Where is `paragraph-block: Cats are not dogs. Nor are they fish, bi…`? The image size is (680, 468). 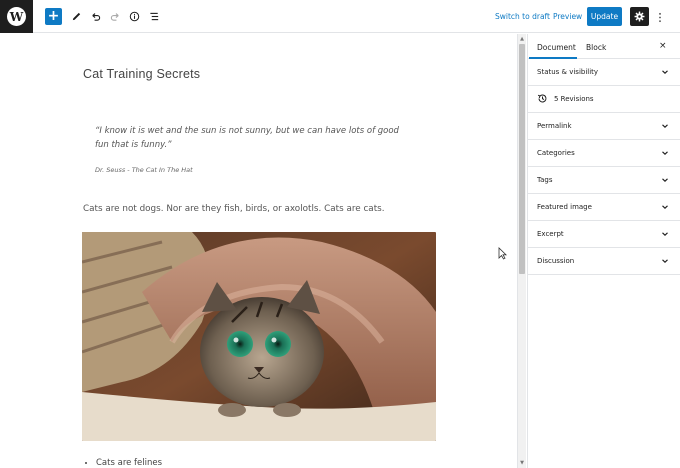
paragraph-block: Cats are not dogs. Nor are they fish, bi… is located at coordinates (234, 209).